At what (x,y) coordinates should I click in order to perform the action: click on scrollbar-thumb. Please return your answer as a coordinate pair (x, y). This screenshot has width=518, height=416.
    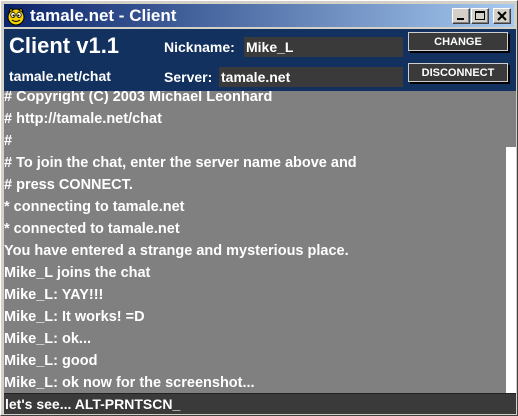
    Looking at the image, I should click on (511, 270).